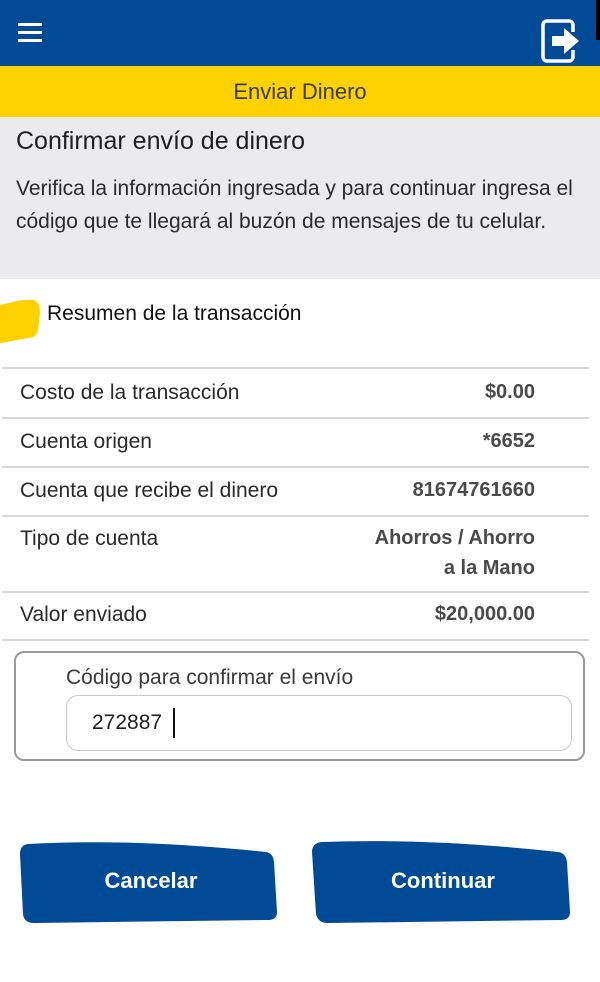  What do you see at coordinates (455, 553) in the screenshot?
I see `row-value: Ahorros / Ahorro a la Mano` at bounding box center [455, 553].